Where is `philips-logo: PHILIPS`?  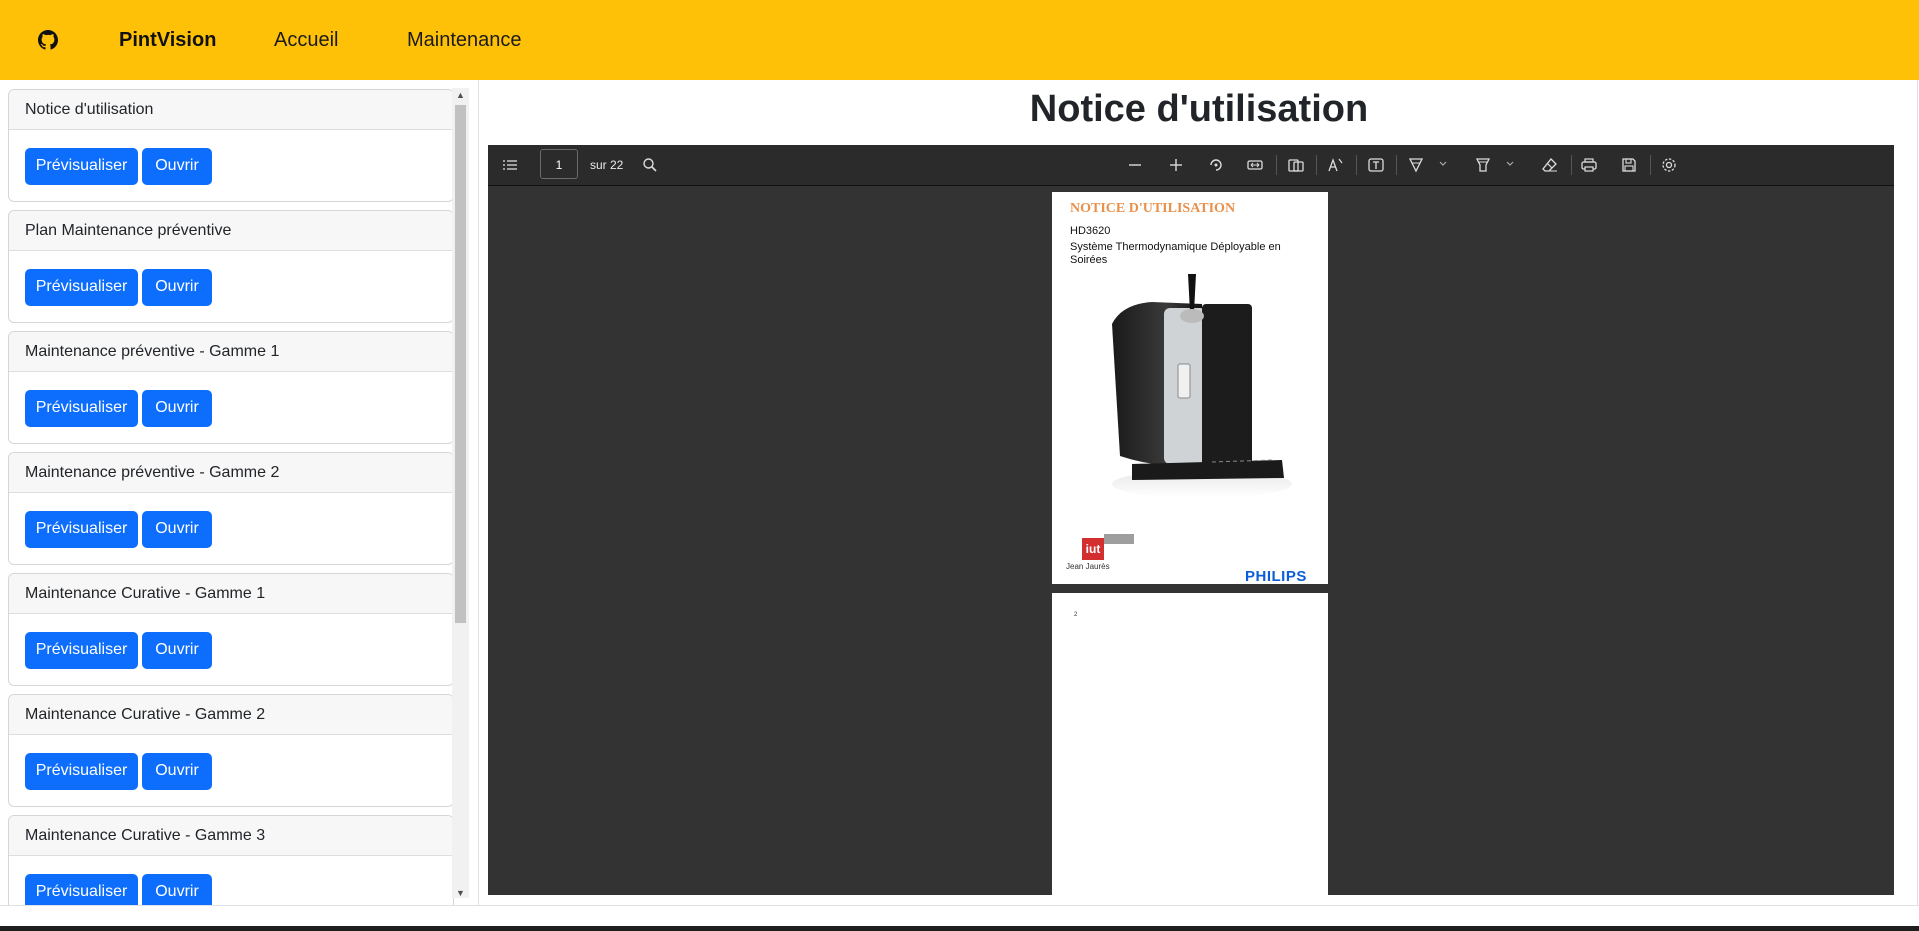 philips-logo: PHILIPS is located at coordinates (1276, 576).